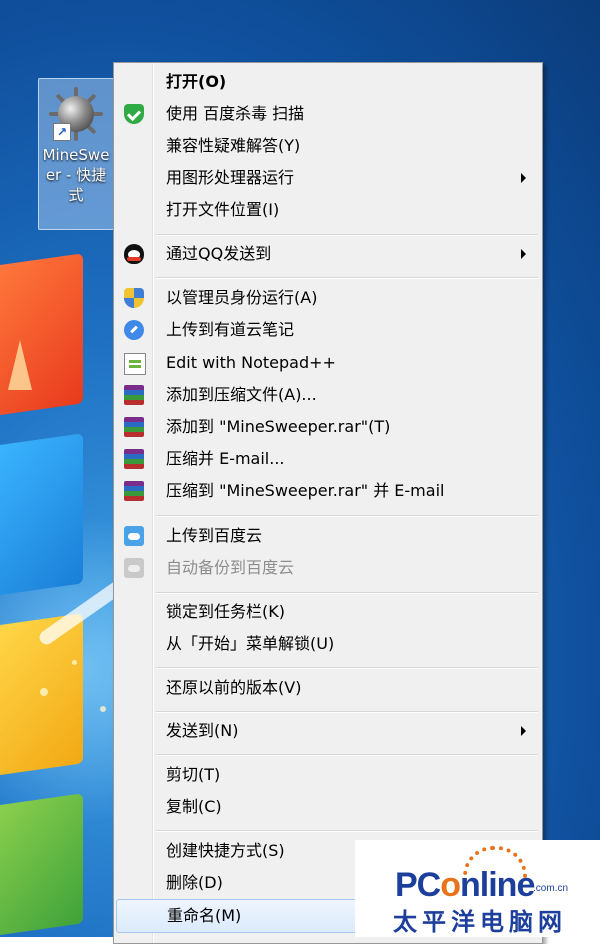  I want to click on menu-item-label: 删除(D), so click(194, 882).